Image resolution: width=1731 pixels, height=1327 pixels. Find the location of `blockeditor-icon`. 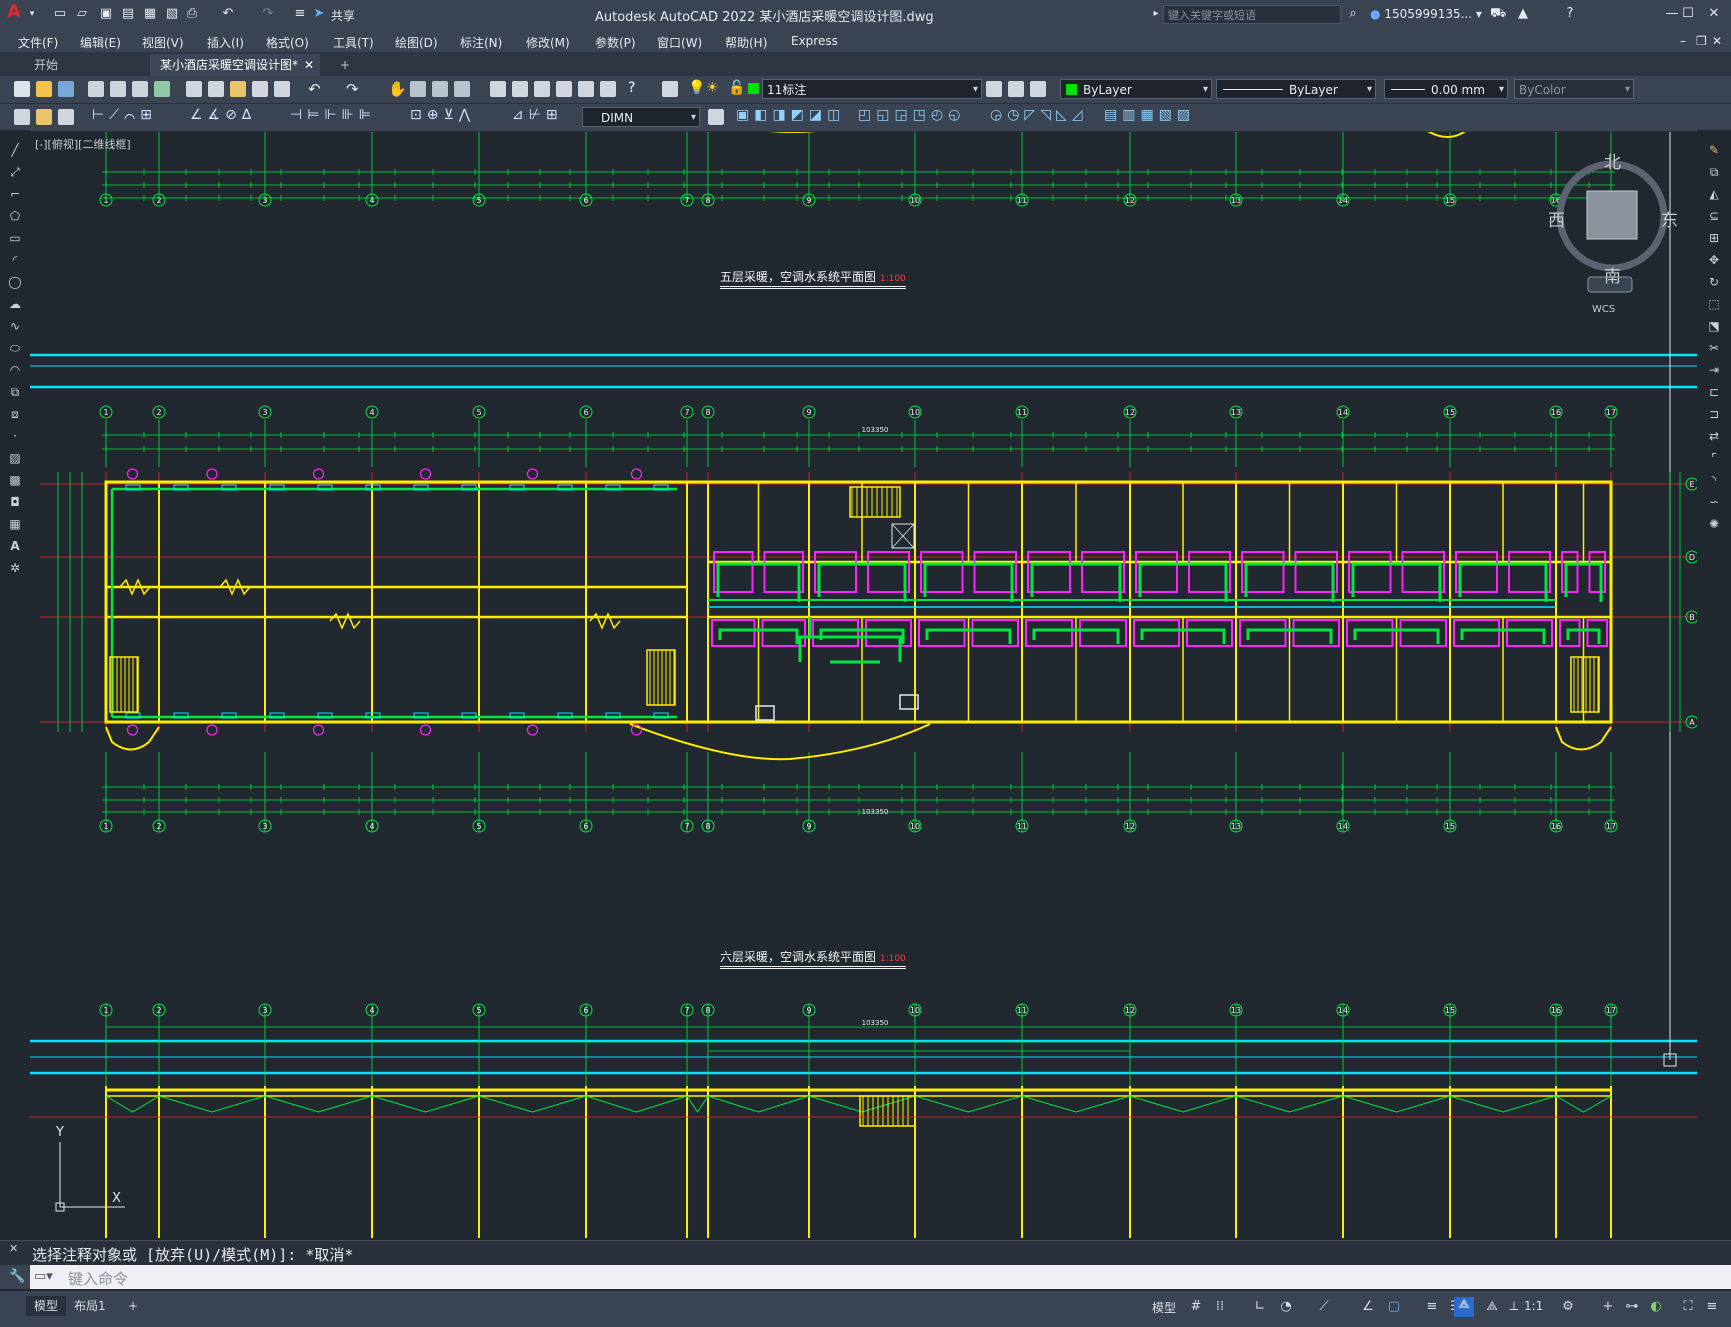

blockeditor-icon is located at coordinates (282, 89).